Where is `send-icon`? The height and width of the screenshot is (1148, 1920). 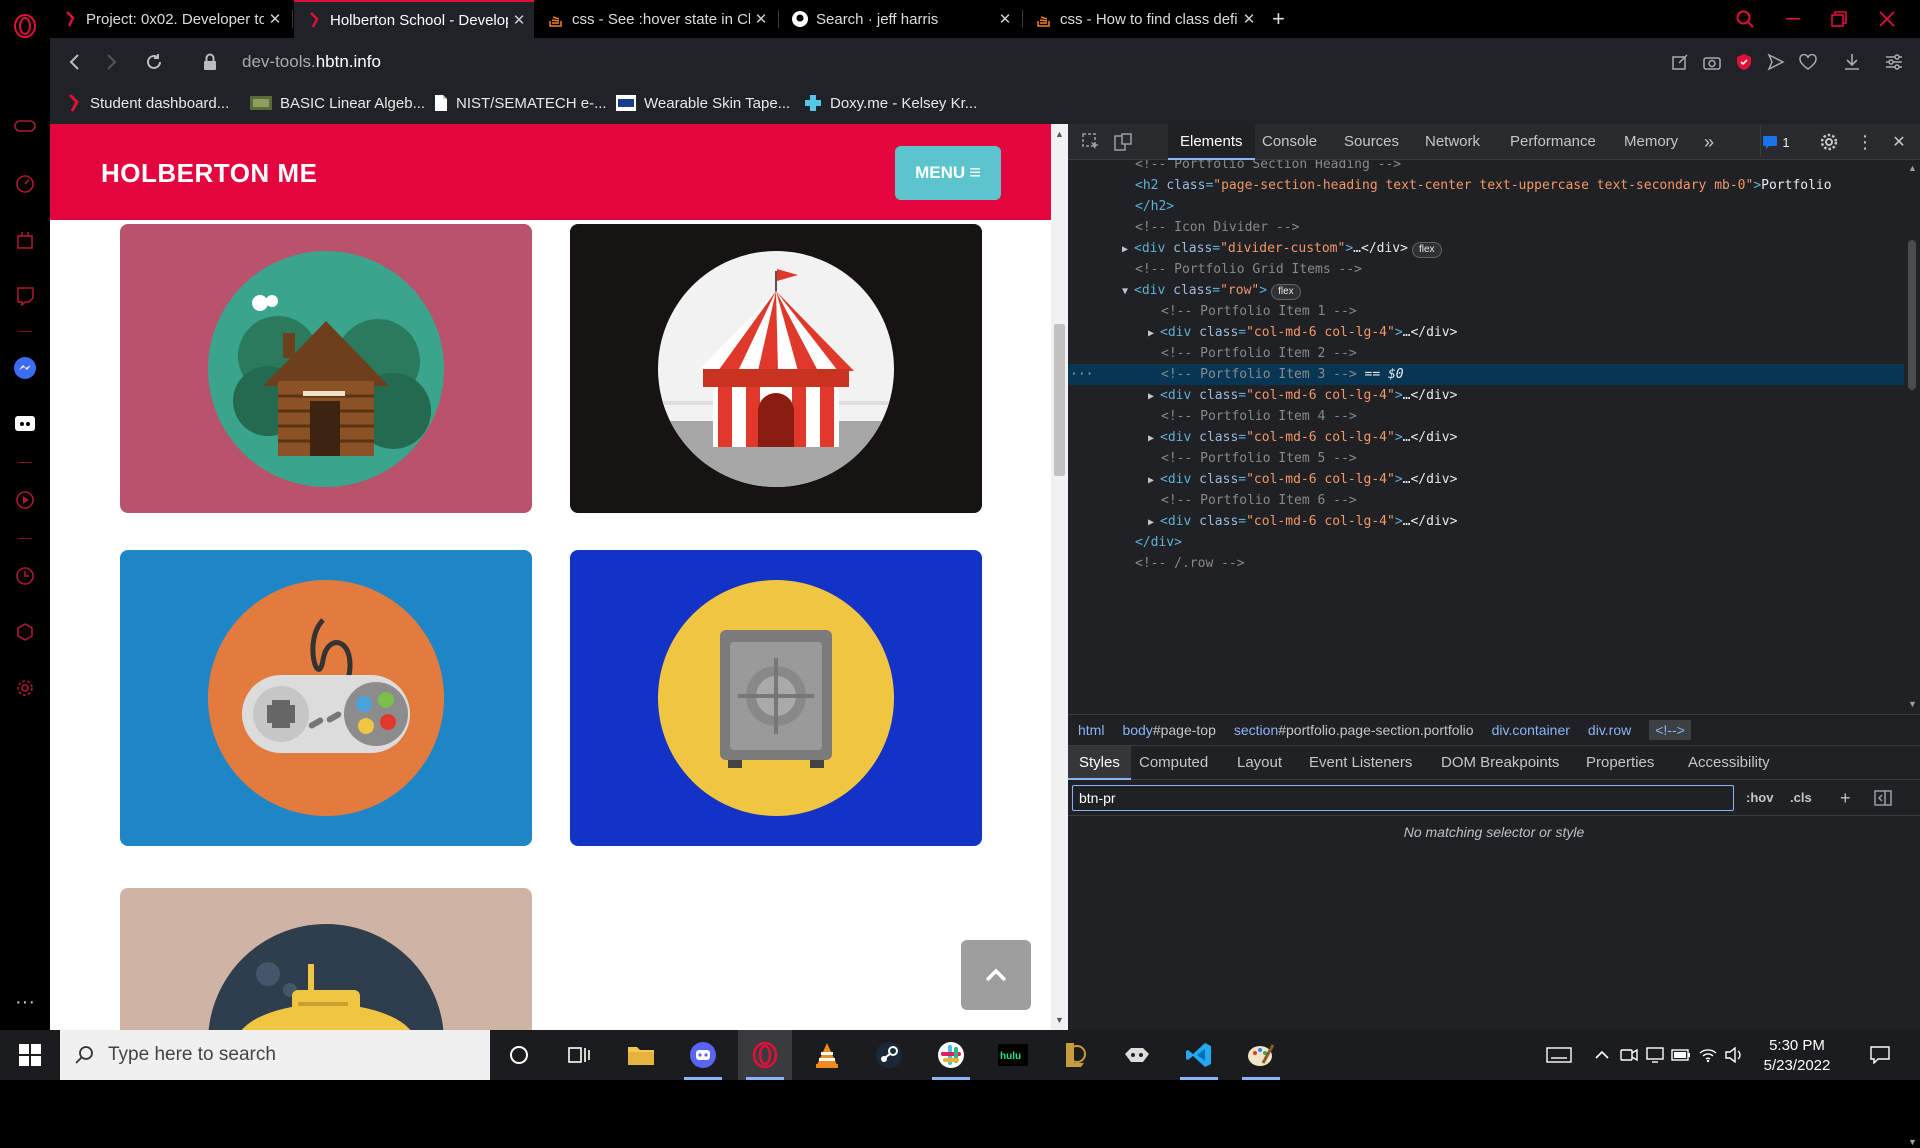 send-icon is located at coordinates (1776, 62).